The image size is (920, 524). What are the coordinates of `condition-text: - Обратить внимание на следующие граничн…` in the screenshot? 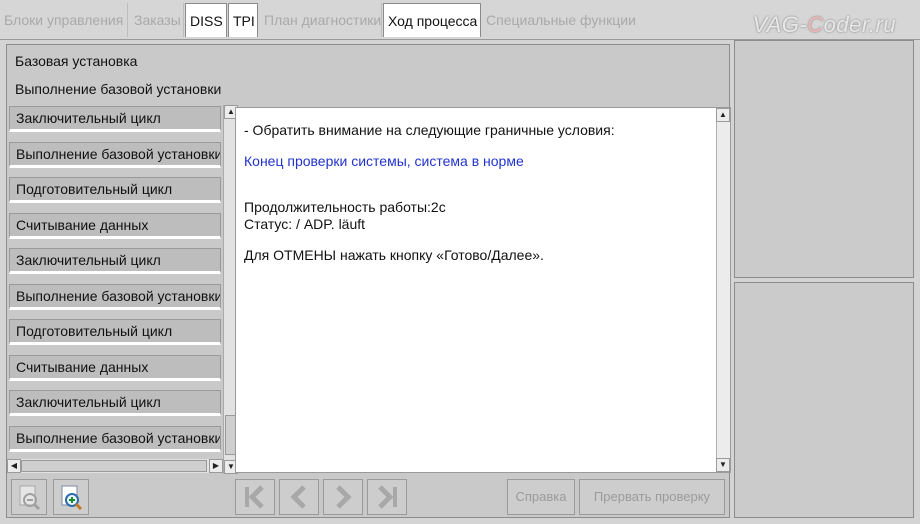 It's located at (429, 130).